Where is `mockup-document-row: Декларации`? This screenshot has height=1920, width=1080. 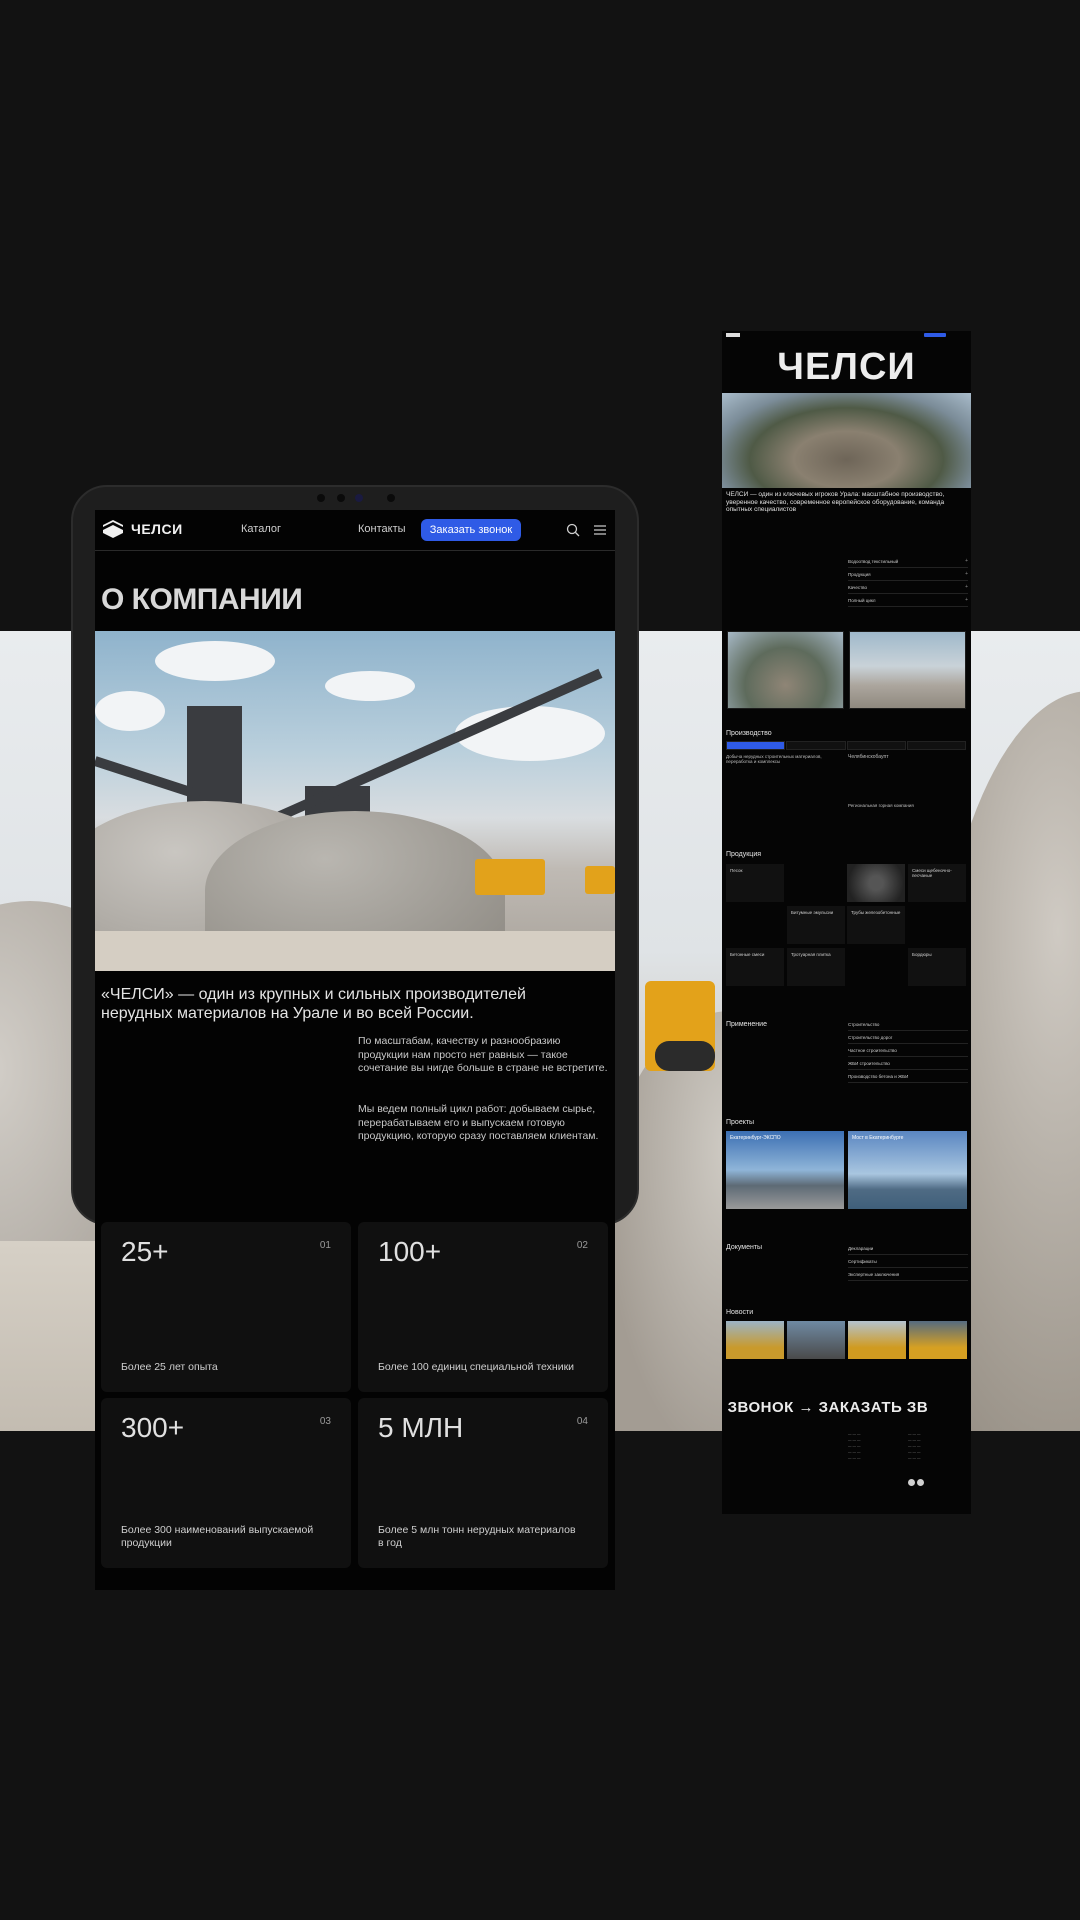 mockup-document-row: Декларации is located at coordinates (908, 1249).